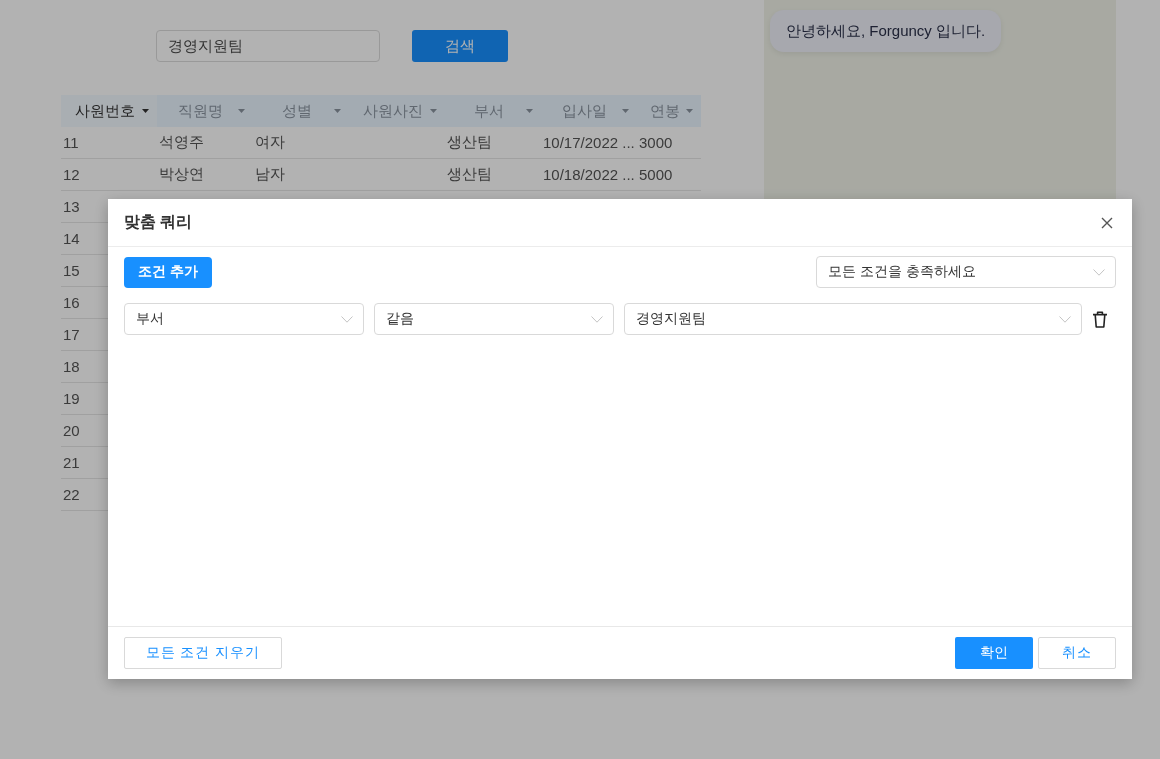 Image resolution: width=1160 pixels, height=759 pixels. What do you see at coordinates (71, 462) in the screenshot?
I see `table-cell-text: 21` at bounding box center [71, 462].